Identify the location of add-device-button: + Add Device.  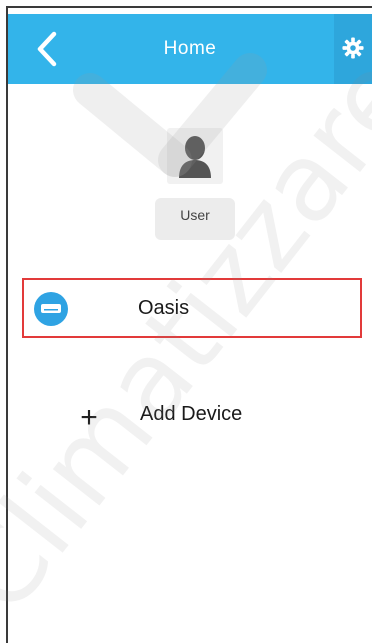
(190, 420).